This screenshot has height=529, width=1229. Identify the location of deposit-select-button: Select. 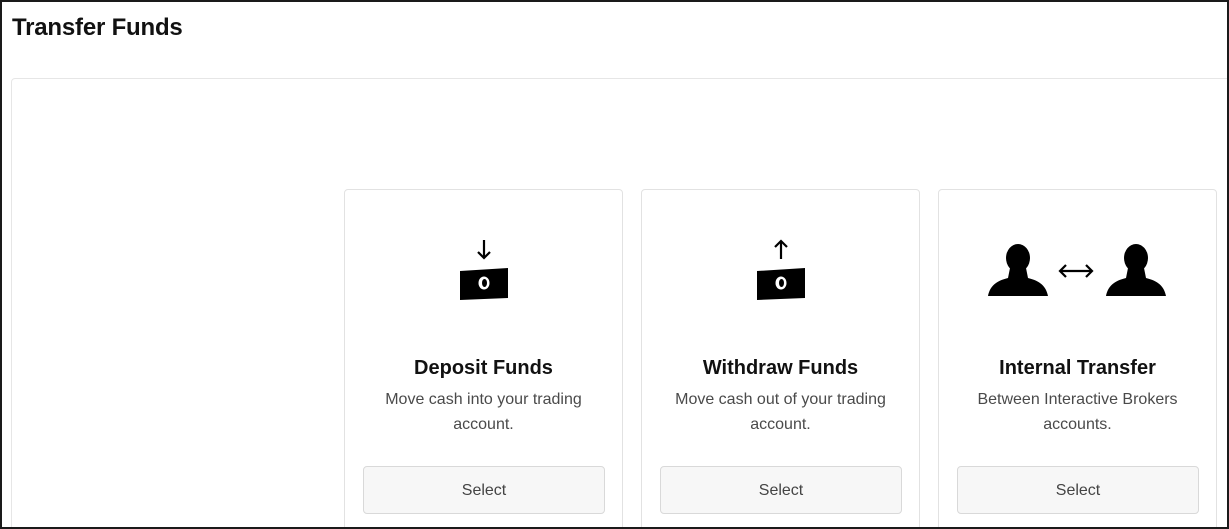
(484, 490).